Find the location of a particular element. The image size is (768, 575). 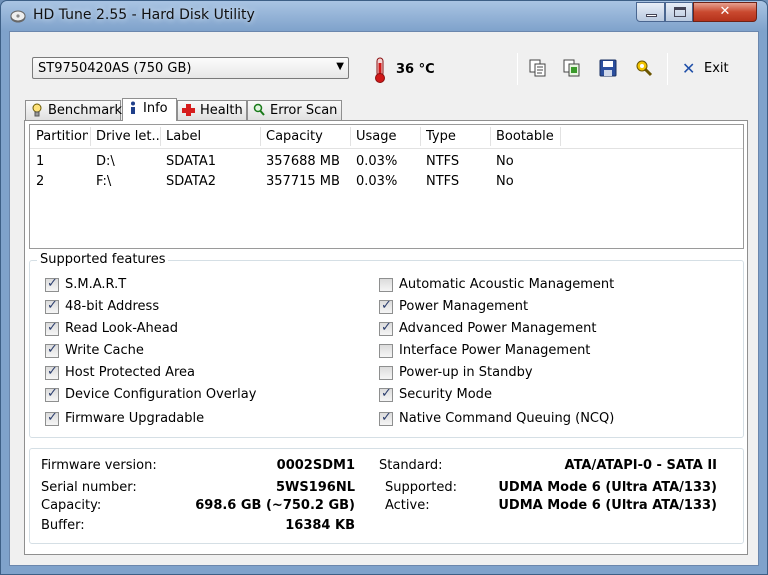

tab-health: Health is located at coordinates (212, 110).